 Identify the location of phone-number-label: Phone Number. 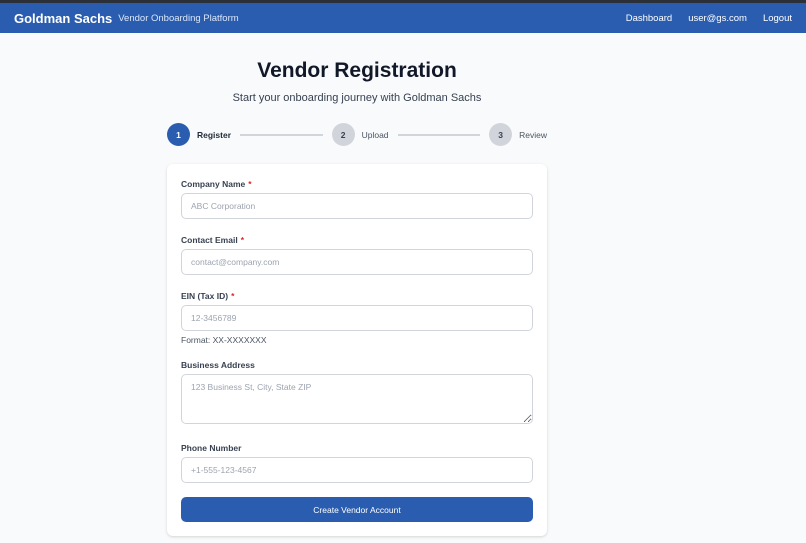
(211, 448).